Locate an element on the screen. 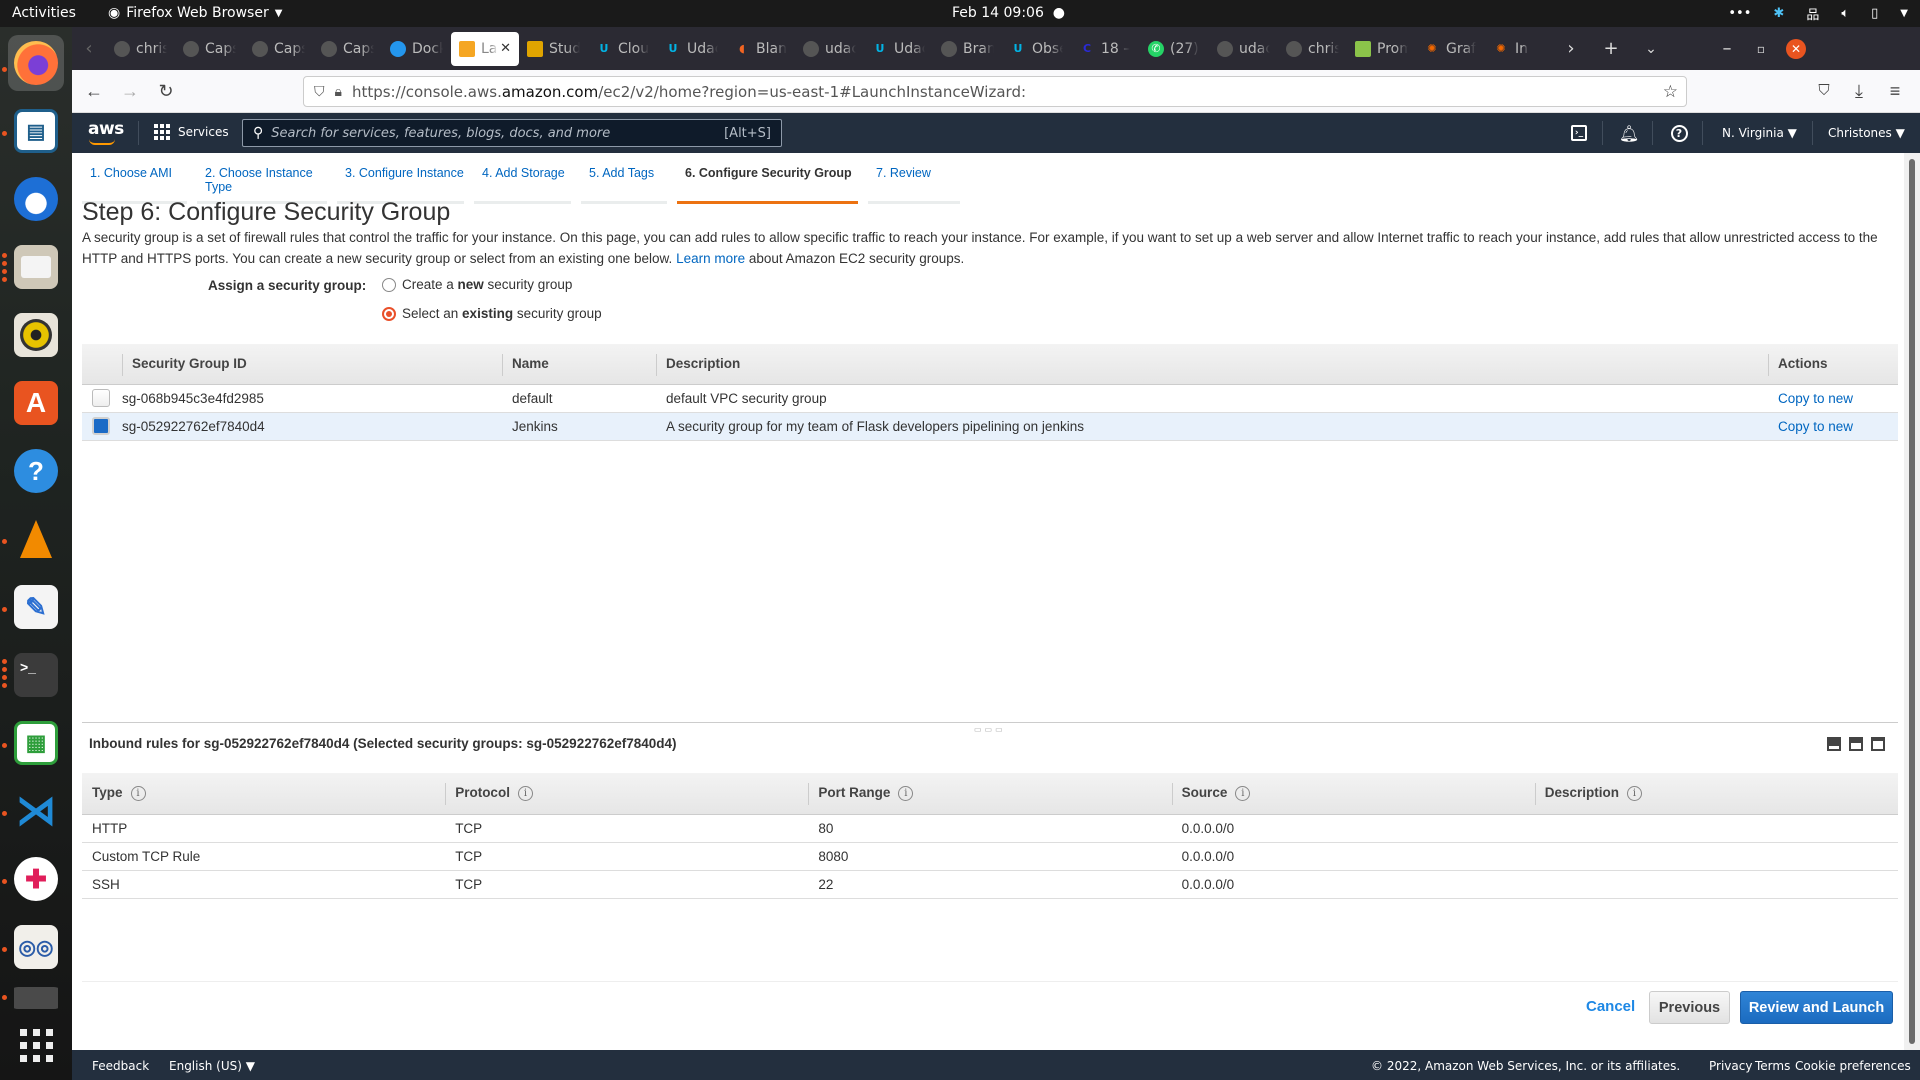 Image resolution: width=1920 pixels, height=1080 pixels. resize-grip-icon: ▭▭▭ is located at coordinates (990, 729).